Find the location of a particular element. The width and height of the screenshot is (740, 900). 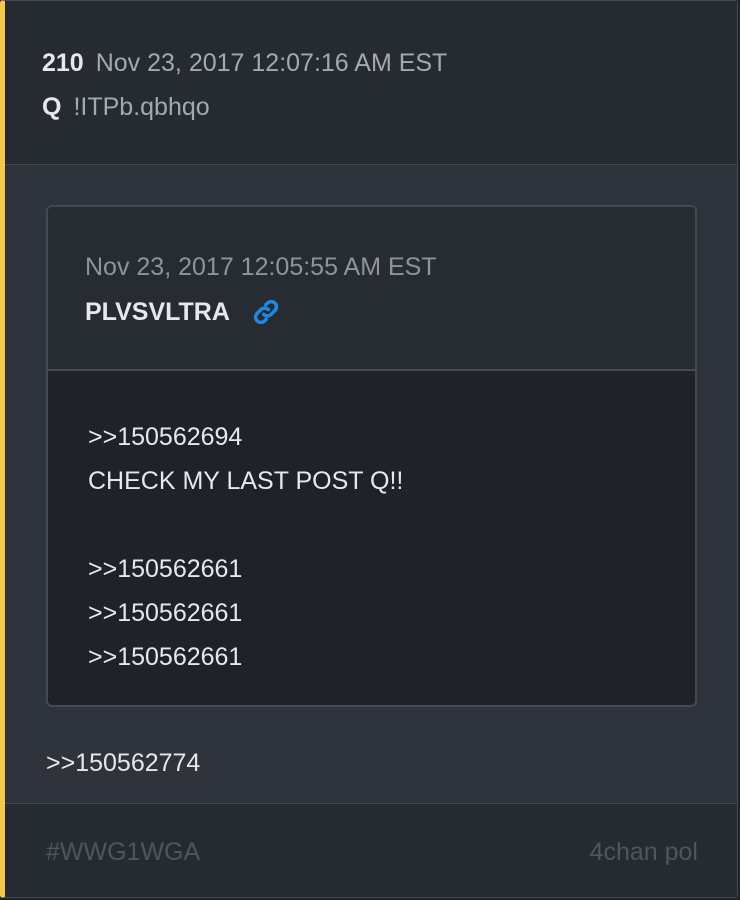

reply-reference: >>150562774 is located at coordinates (123, 763).